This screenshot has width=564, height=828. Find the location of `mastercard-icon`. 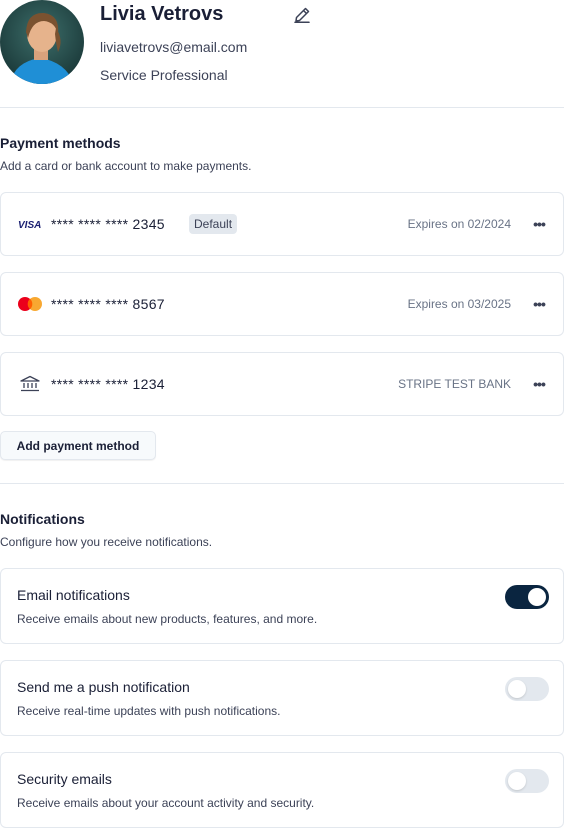

mastercard-icon is located at coordinates (30, 304).